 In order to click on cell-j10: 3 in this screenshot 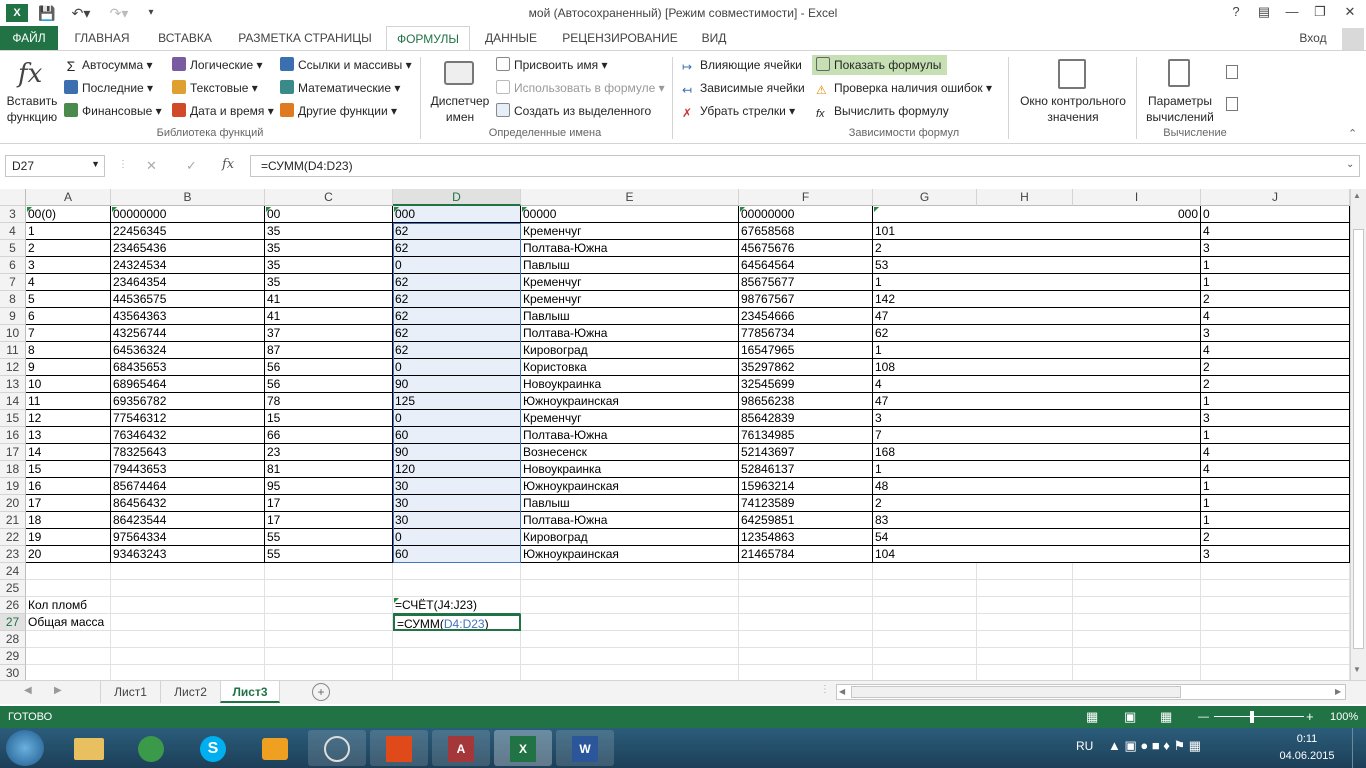, I will do `click(1275, 333)`.